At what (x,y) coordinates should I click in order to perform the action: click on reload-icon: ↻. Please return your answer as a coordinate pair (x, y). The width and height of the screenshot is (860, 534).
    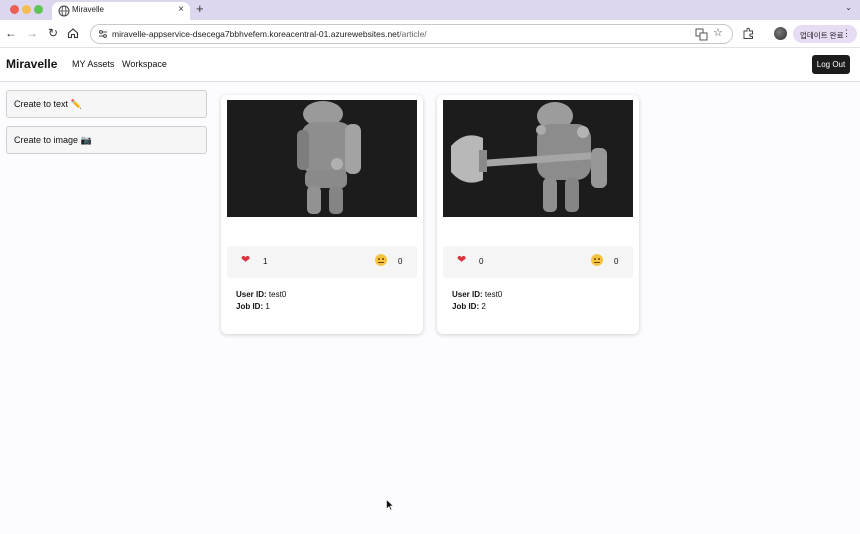
    Looking at the image, I should click on (53, 33).